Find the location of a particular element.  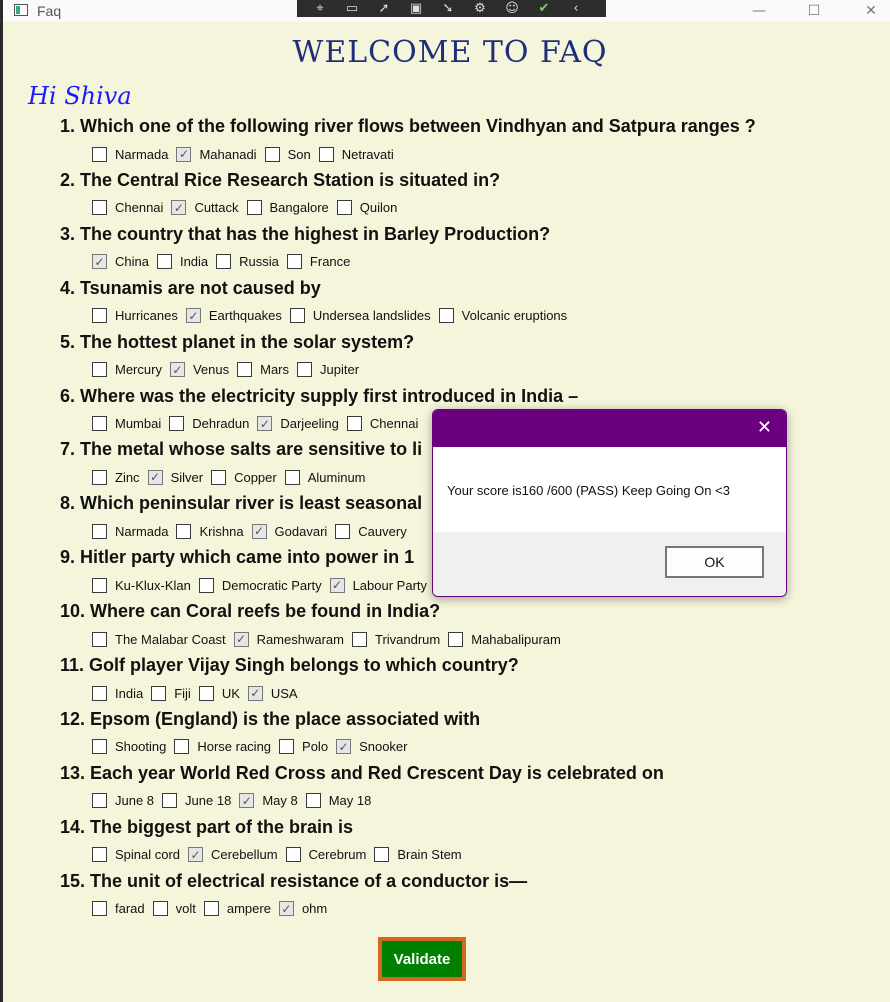

answer-option: Mercury is located at coordinates (127, 370).